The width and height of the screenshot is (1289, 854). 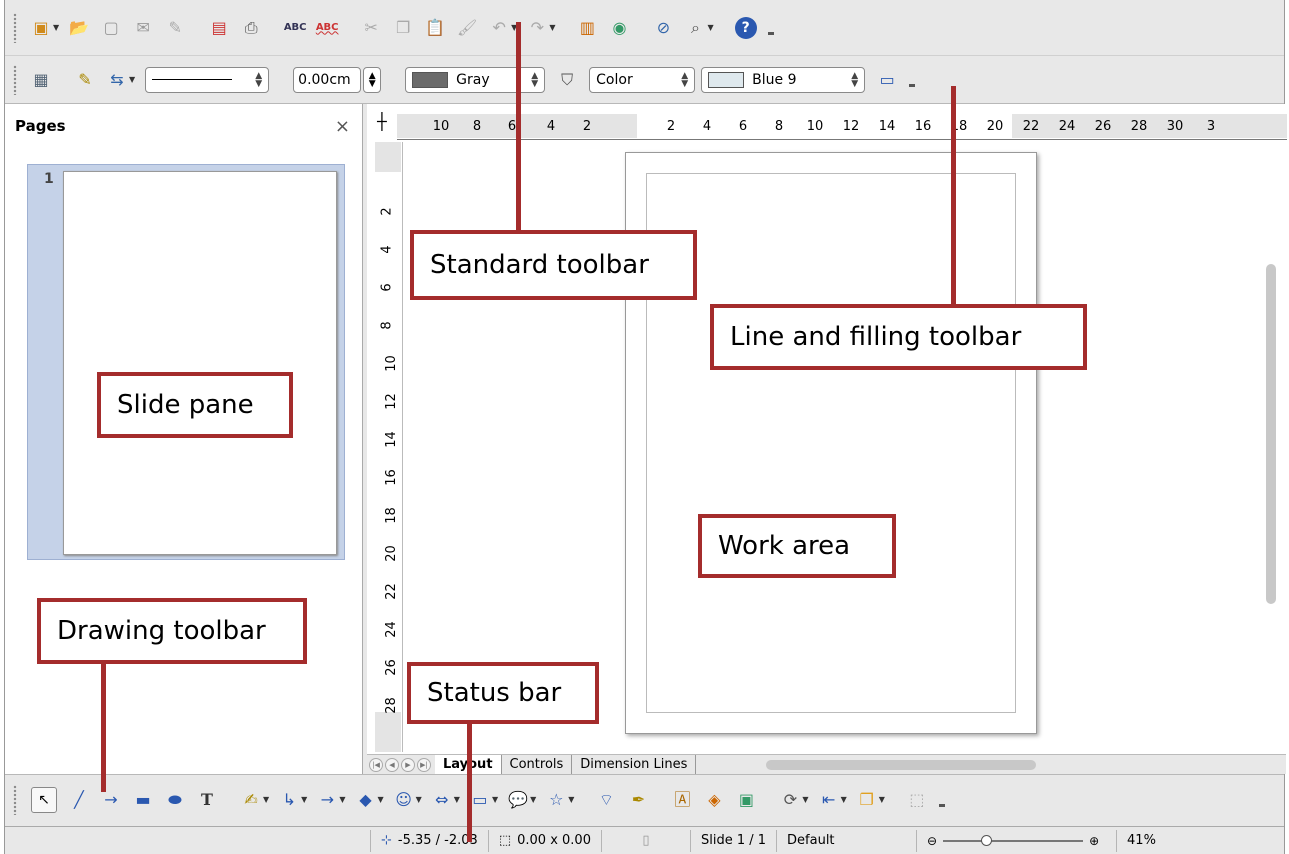 What do you see at coordinates (932, 841) in the screenshot?
I see `zoom-out-icon: ⊖` at bounding box center [932, 841].